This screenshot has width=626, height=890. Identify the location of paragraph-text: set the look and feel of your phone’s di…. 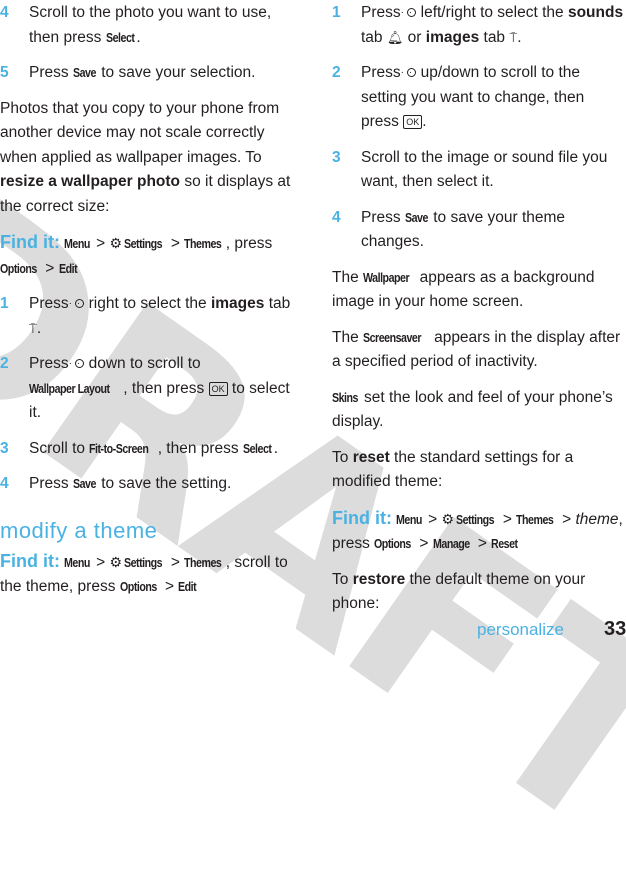
(472, 409).